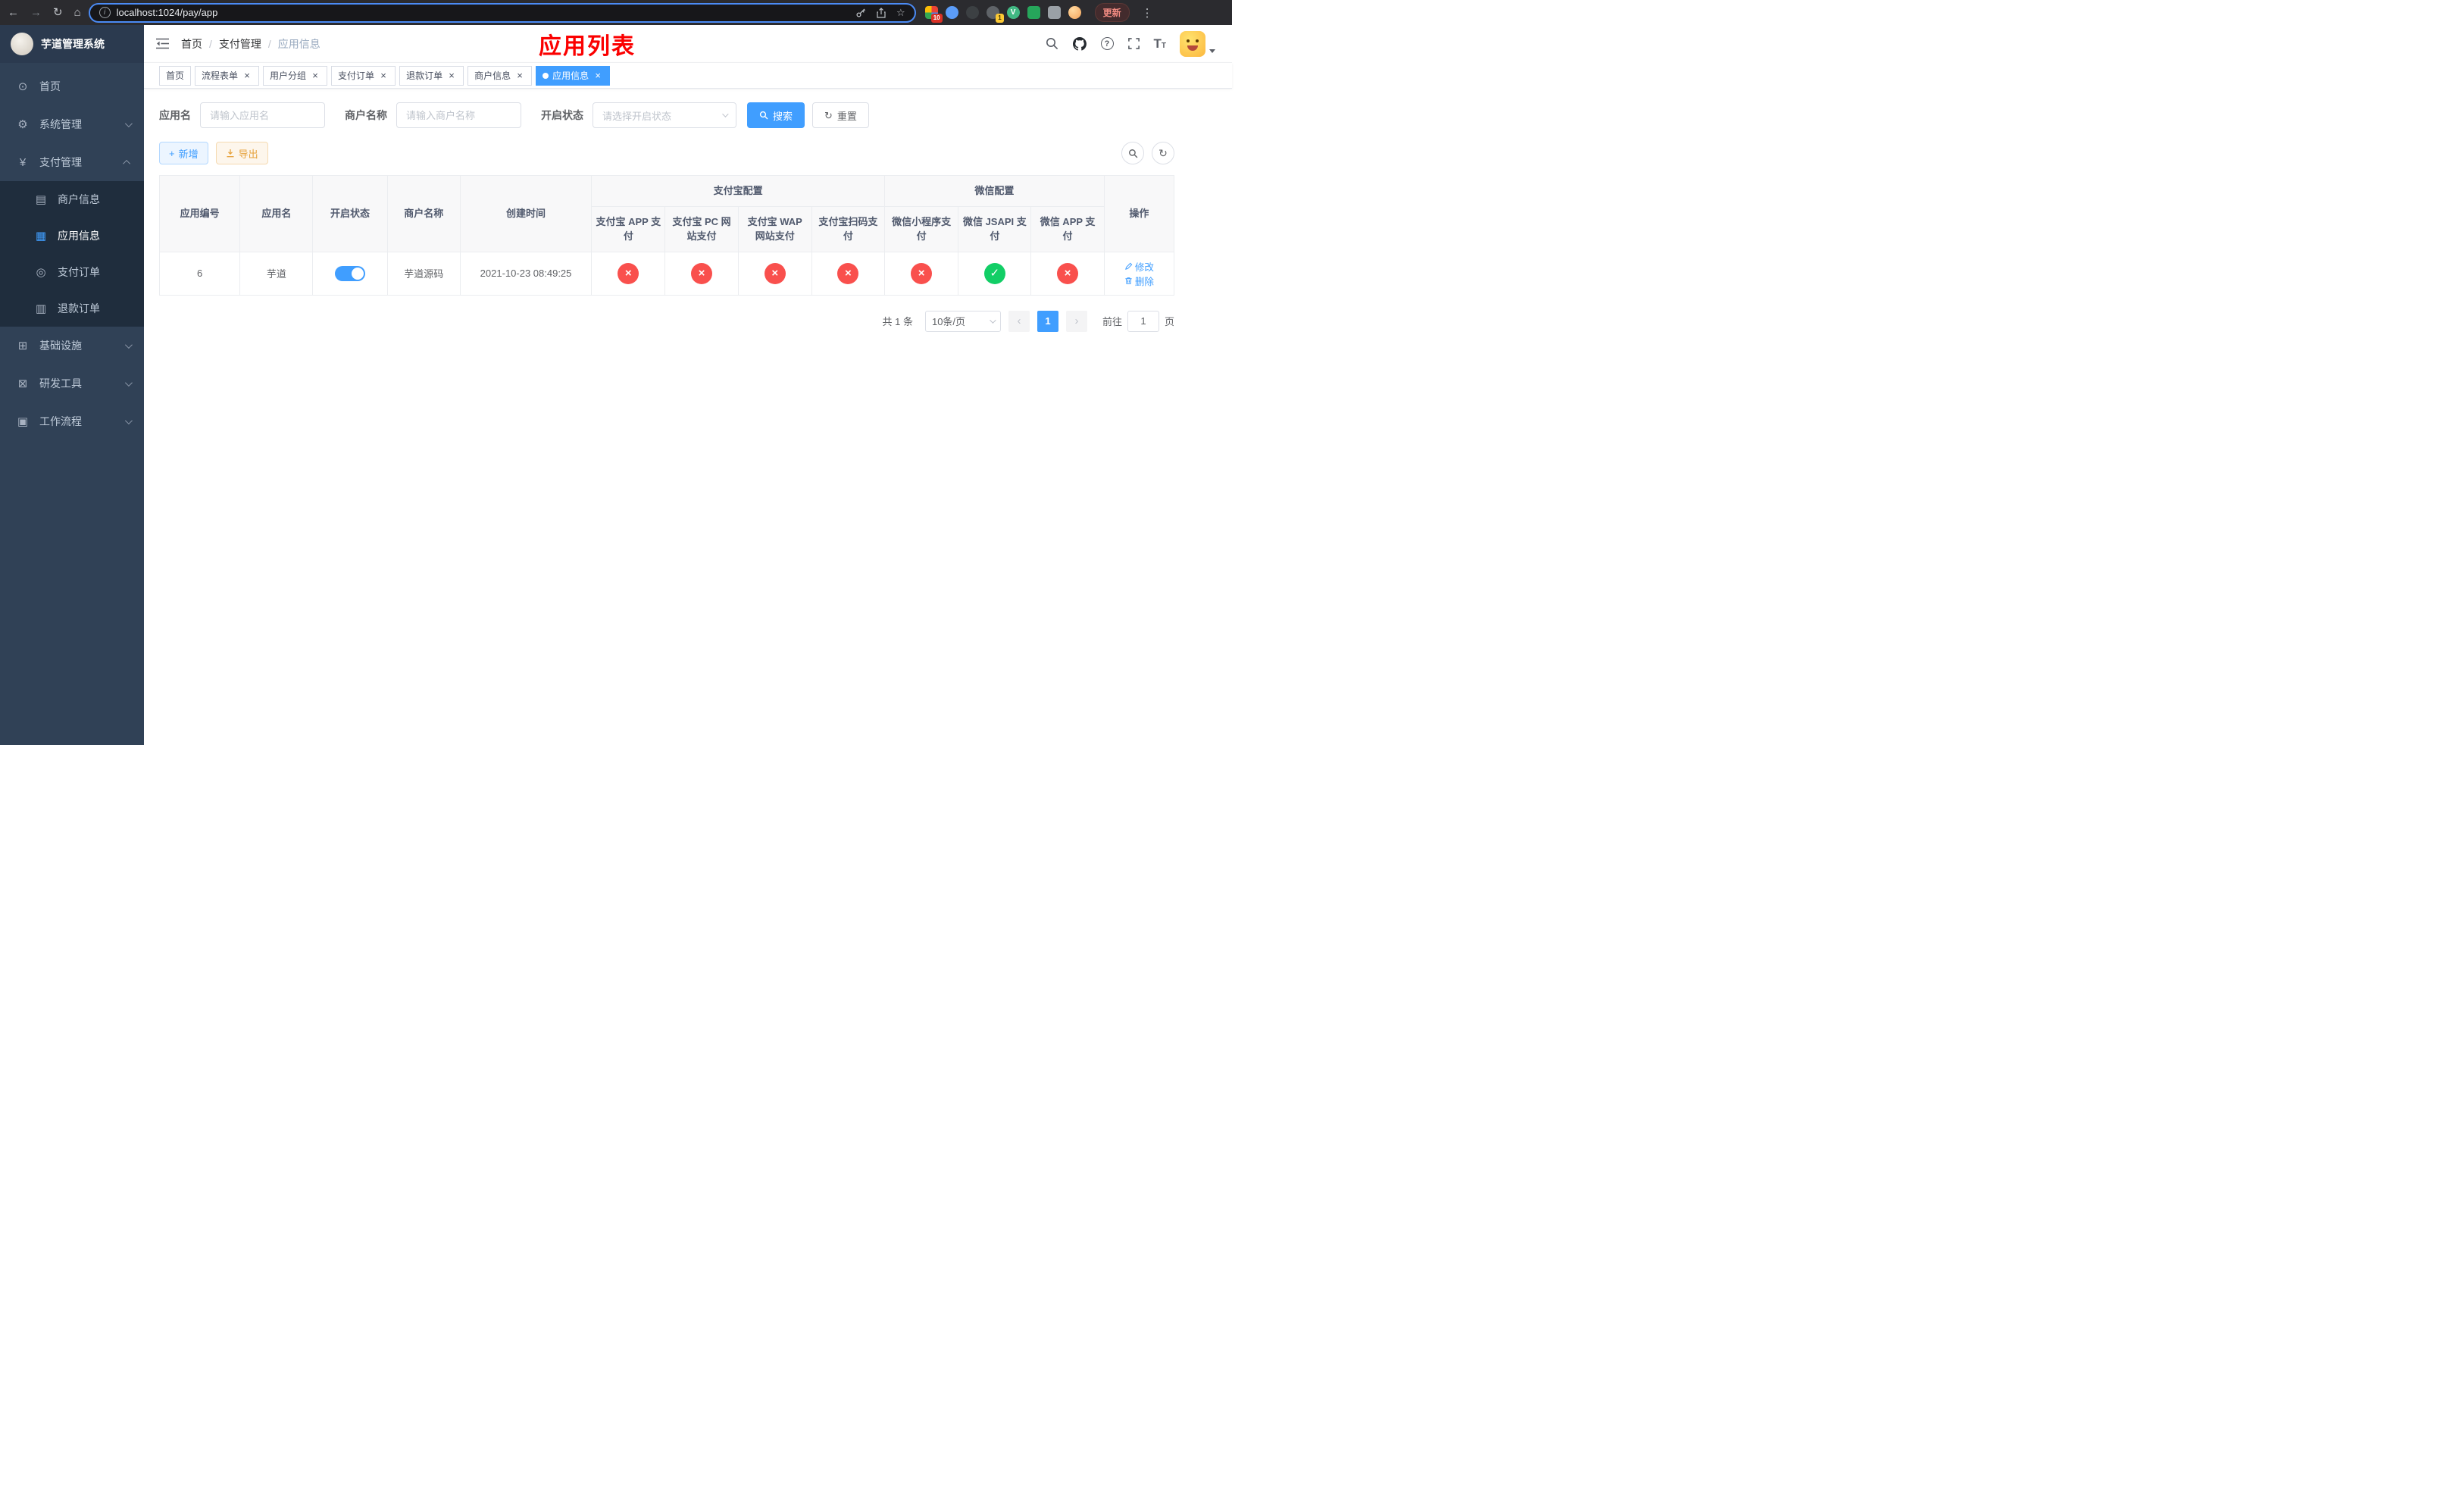  What do you see at coordinates (1033, 13) in the screenshot?
I see `notes-extension-icon` at bounding box center [1033, 13].